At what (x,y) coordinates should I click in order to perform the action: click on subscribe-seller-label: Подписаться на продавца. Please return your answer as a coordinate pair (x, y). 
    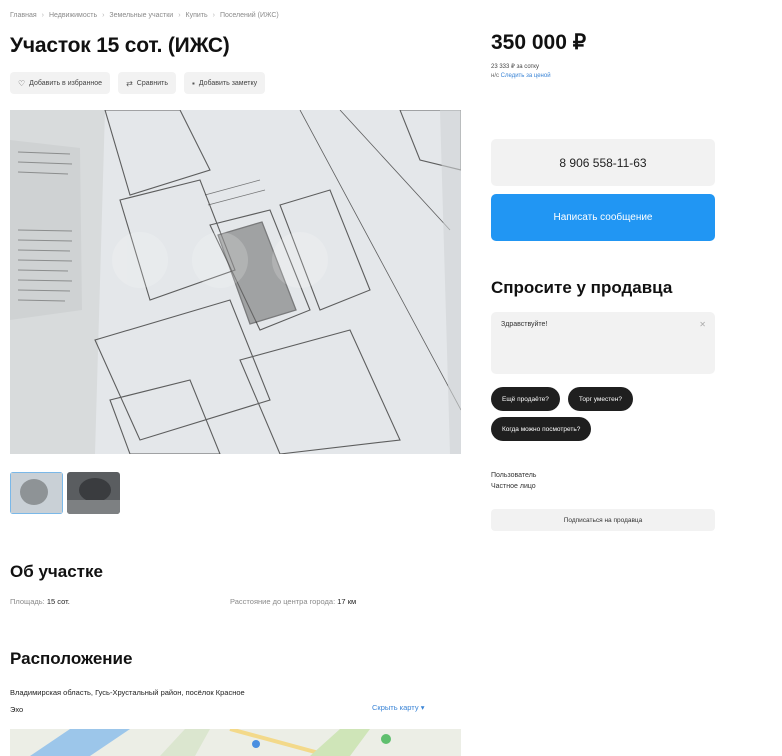
    Looking at the image, I should click on (603, 520).